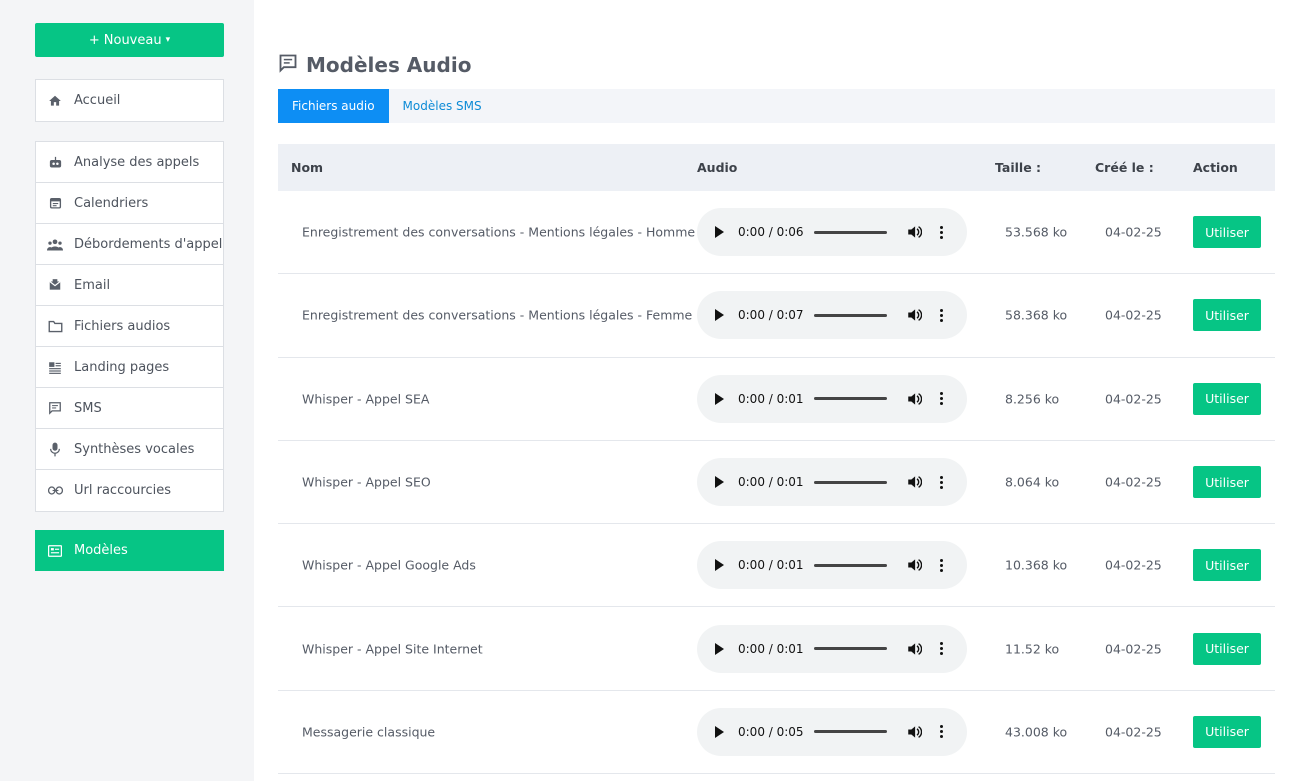 Image resolution: width=1298 pixels, height=781 pixels. Describe the element at coordinates (92, 285) in the screenshot. I see `sidebar-item-label: Email` at that location.